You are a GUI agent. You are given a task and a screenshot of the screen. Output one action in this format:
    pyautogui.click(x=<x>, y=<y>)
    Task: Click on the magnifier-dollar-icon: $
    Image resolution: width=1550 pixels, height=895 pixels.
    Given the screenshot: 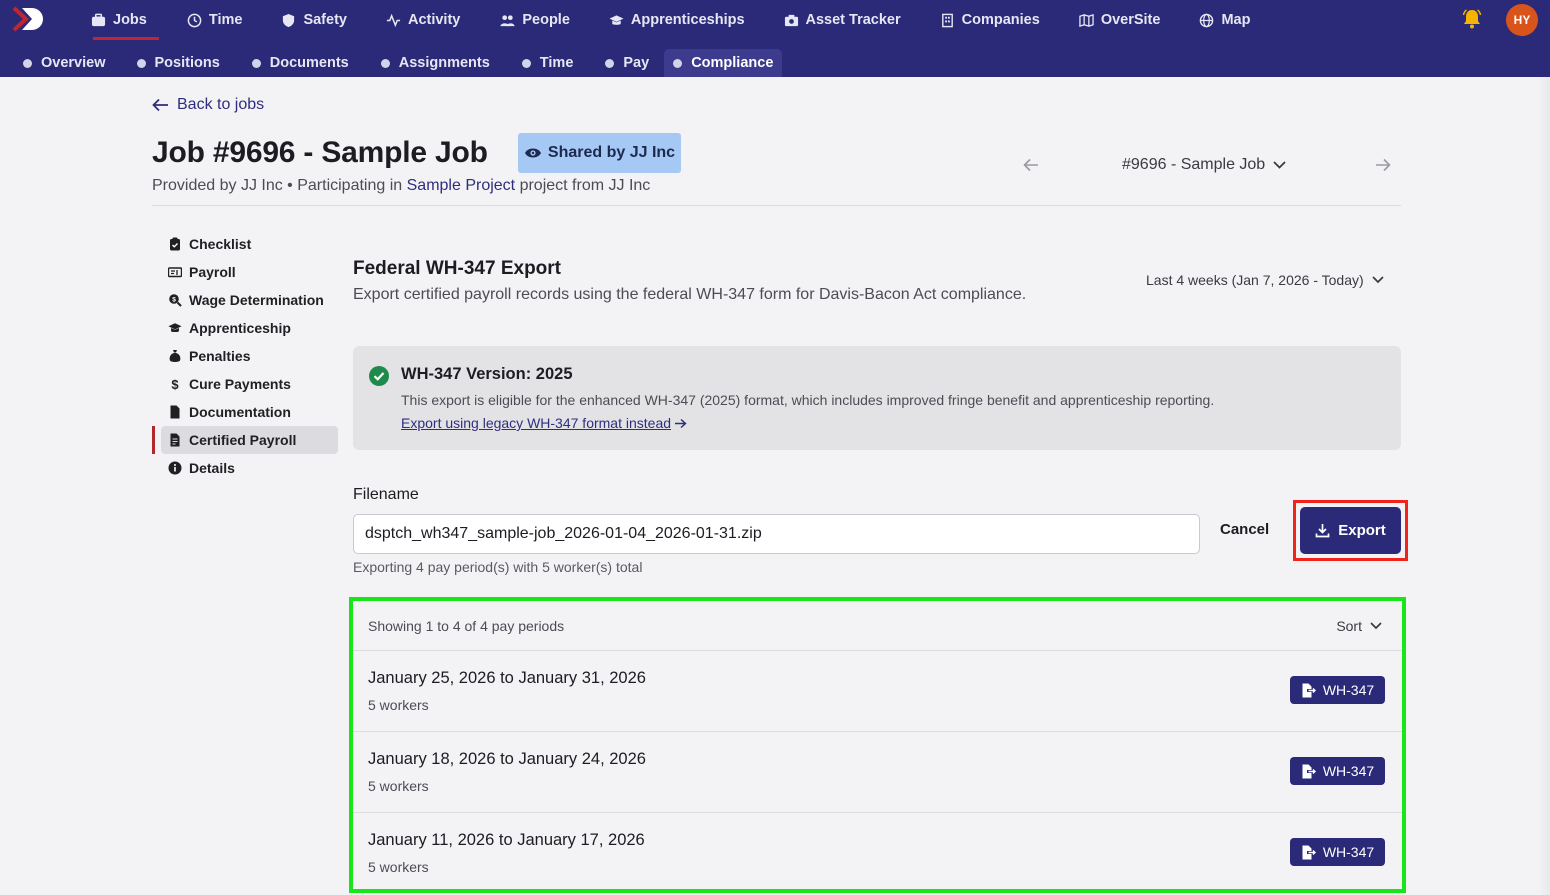 What is the action you would take?
    pyautogui.click(x=175, y=300)
    